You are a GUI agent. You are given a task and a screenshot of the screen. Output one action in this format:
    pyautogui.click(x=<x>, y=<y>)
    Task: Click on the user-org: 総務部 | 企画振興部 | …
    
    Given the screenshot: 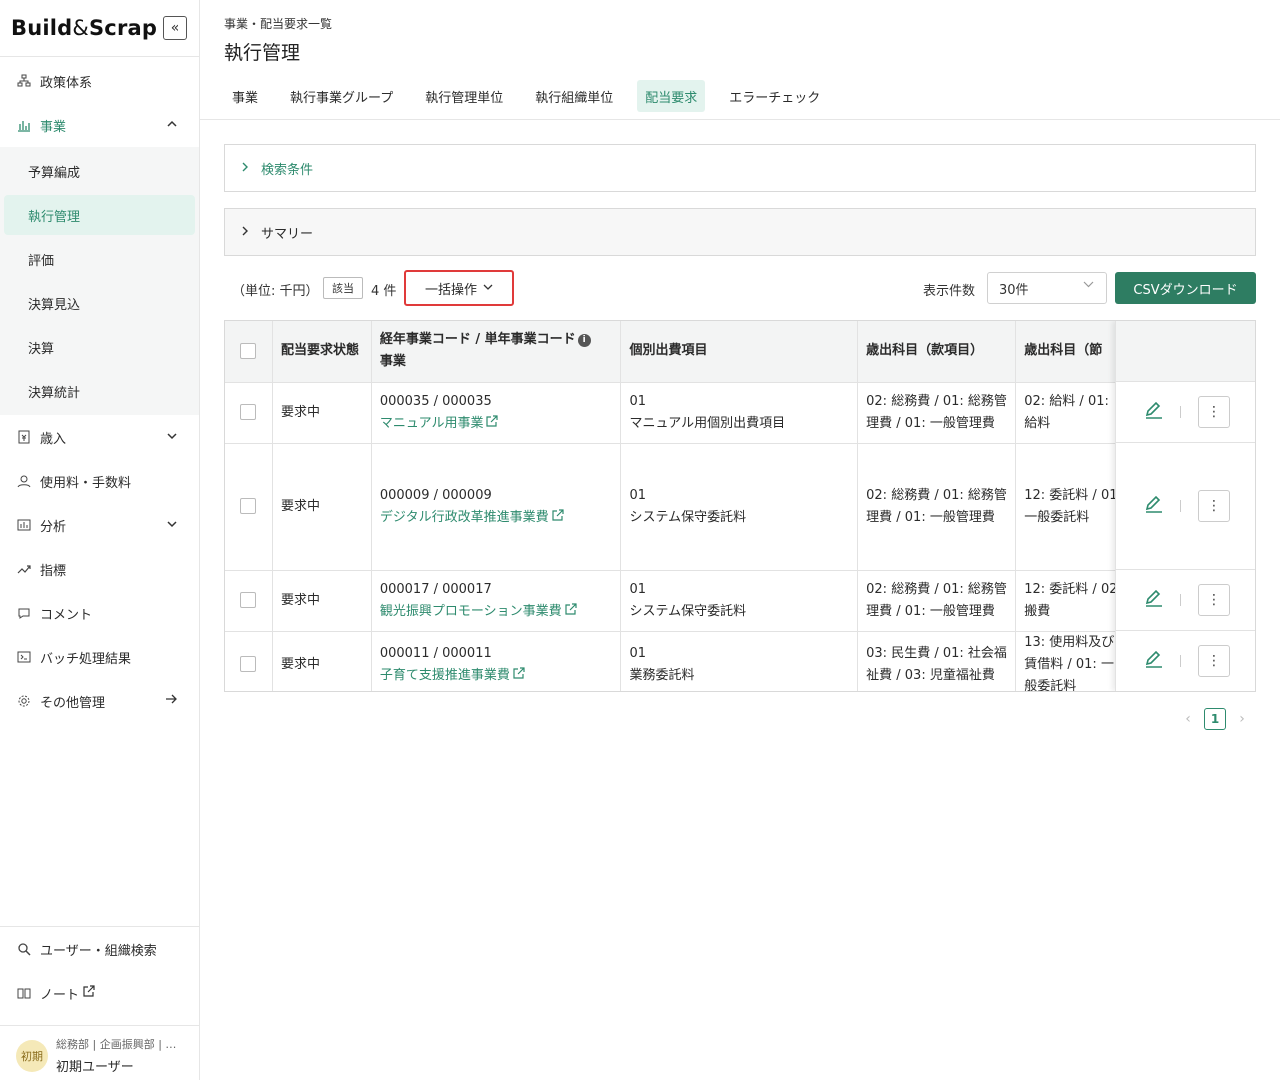 What is the action you would take?
    pyautogui.click(x=116, y=1044)
    